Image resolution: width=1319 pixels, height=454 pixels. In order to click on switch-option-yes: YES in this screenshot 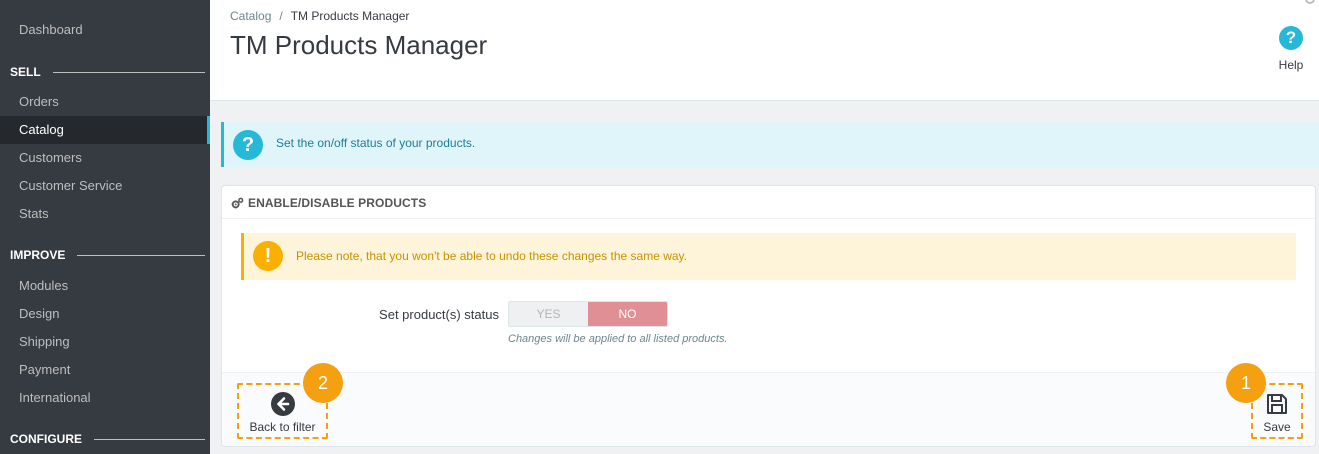, I will do `click(548, 314)`.